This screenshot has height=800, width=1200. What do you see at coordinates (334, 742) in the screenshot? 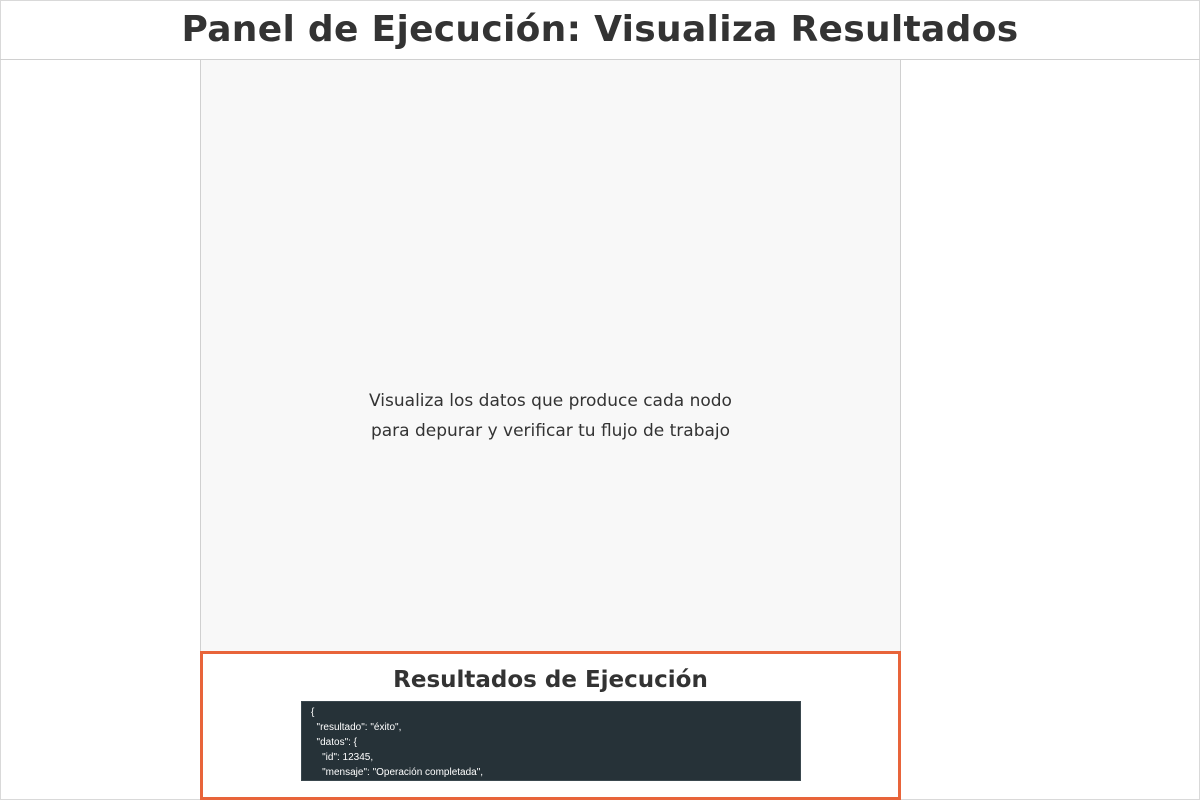
I see `json-line: "datos": {` at bounding box center [334, 742].